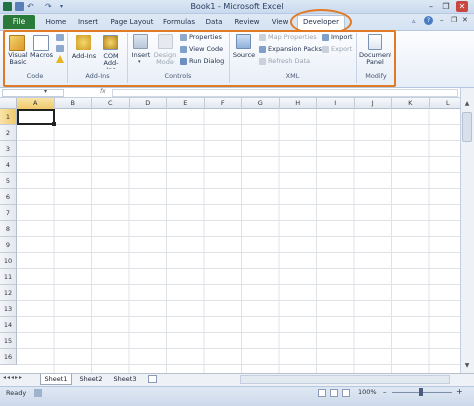  Describe the element at coordinates (148, 103) in the screenshot. I see `column-header-D: D` at that location.